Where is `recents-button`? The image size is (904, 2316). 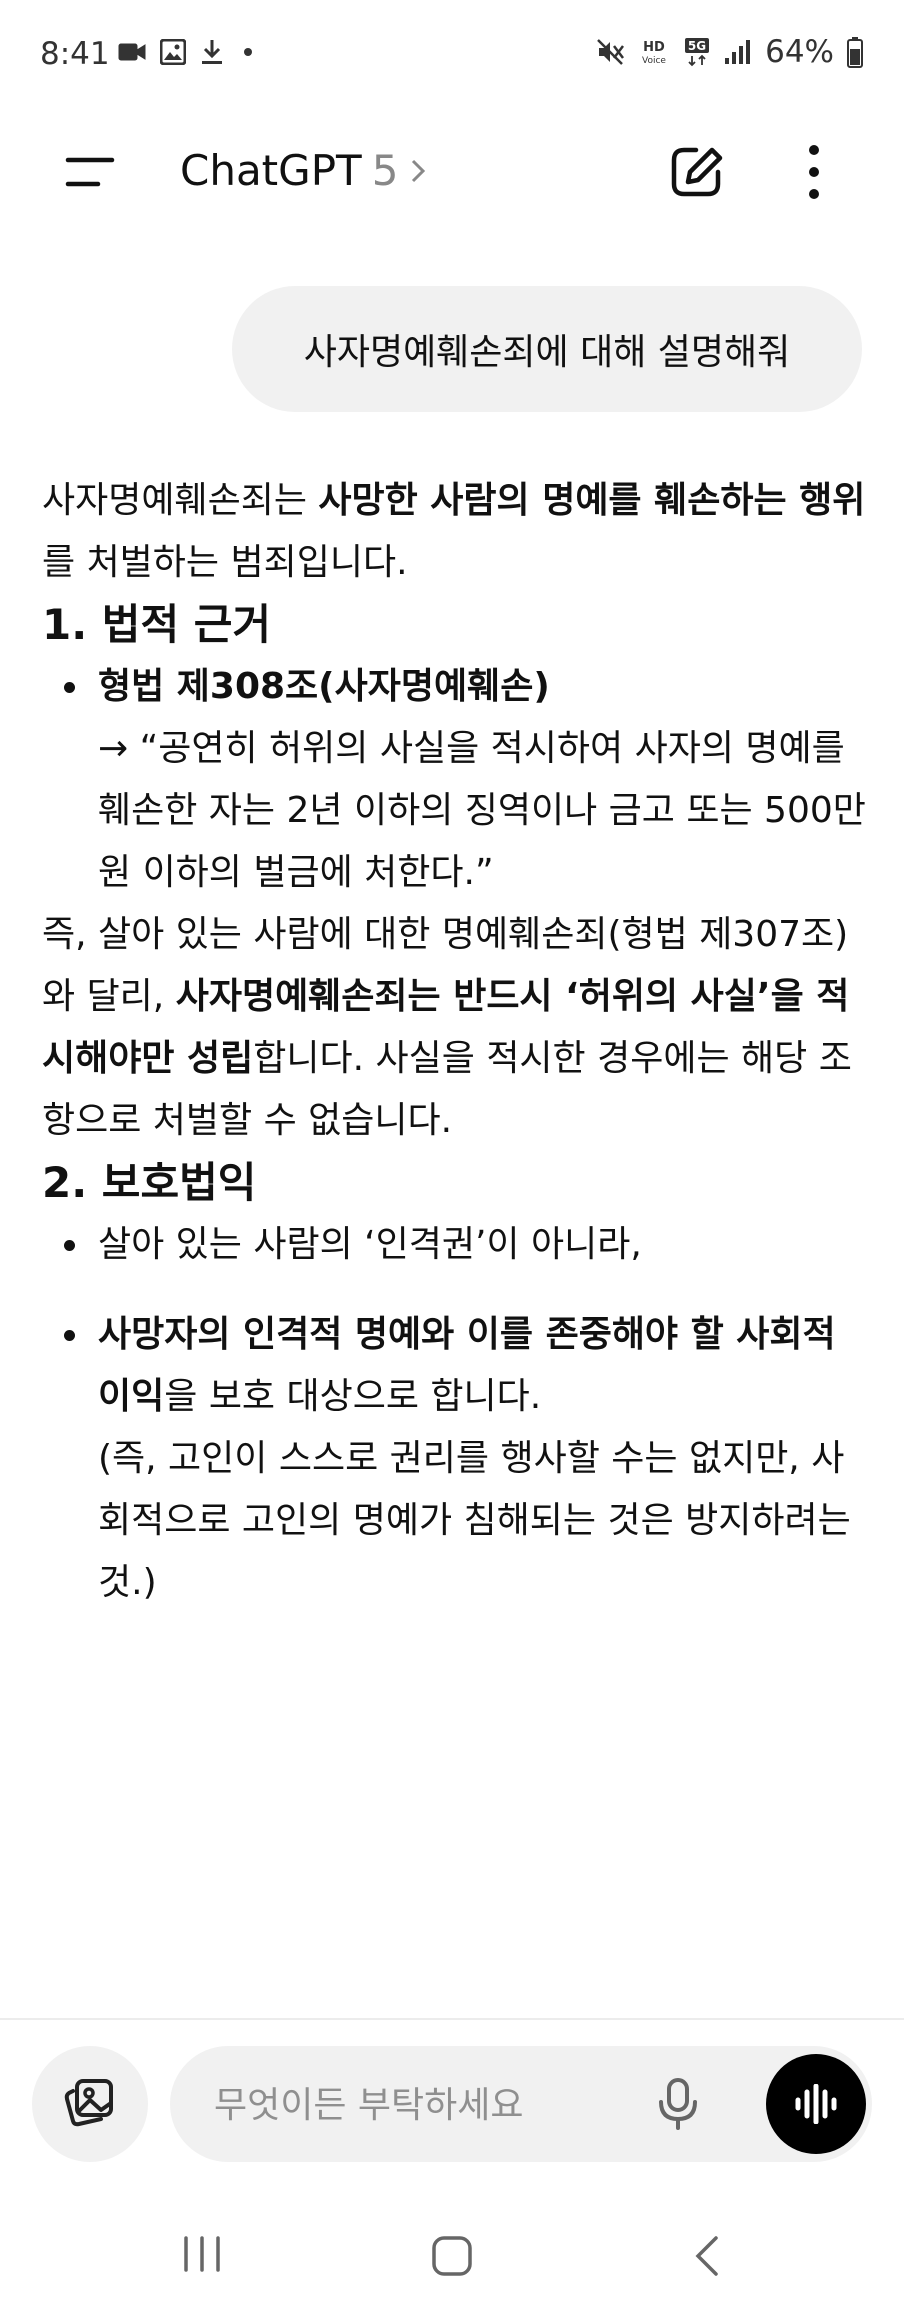 recents-button is located at coordinates (202, 2256).